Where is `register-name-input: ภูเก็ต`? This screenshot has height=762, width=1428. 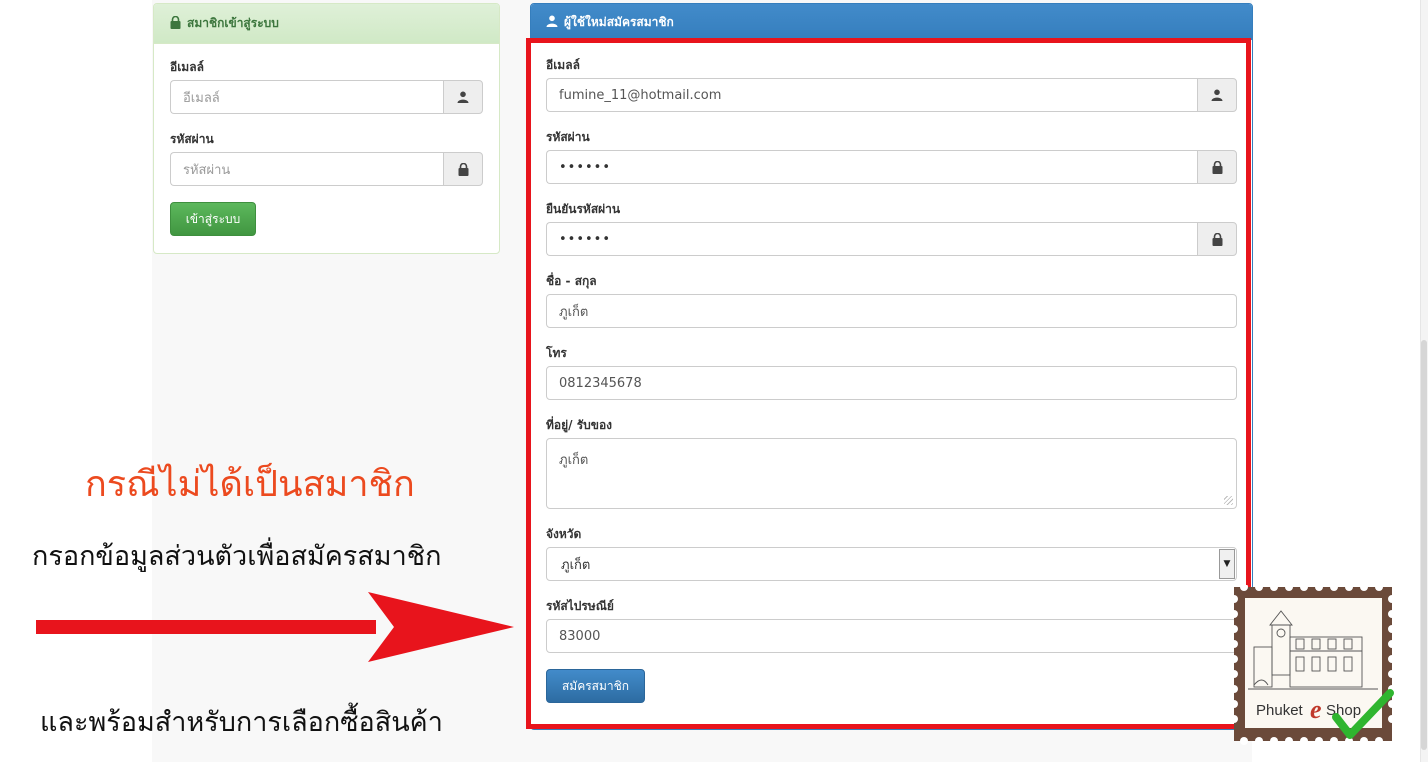 register-name-input: ภูเก็ต is located at coordinates (891, 311).